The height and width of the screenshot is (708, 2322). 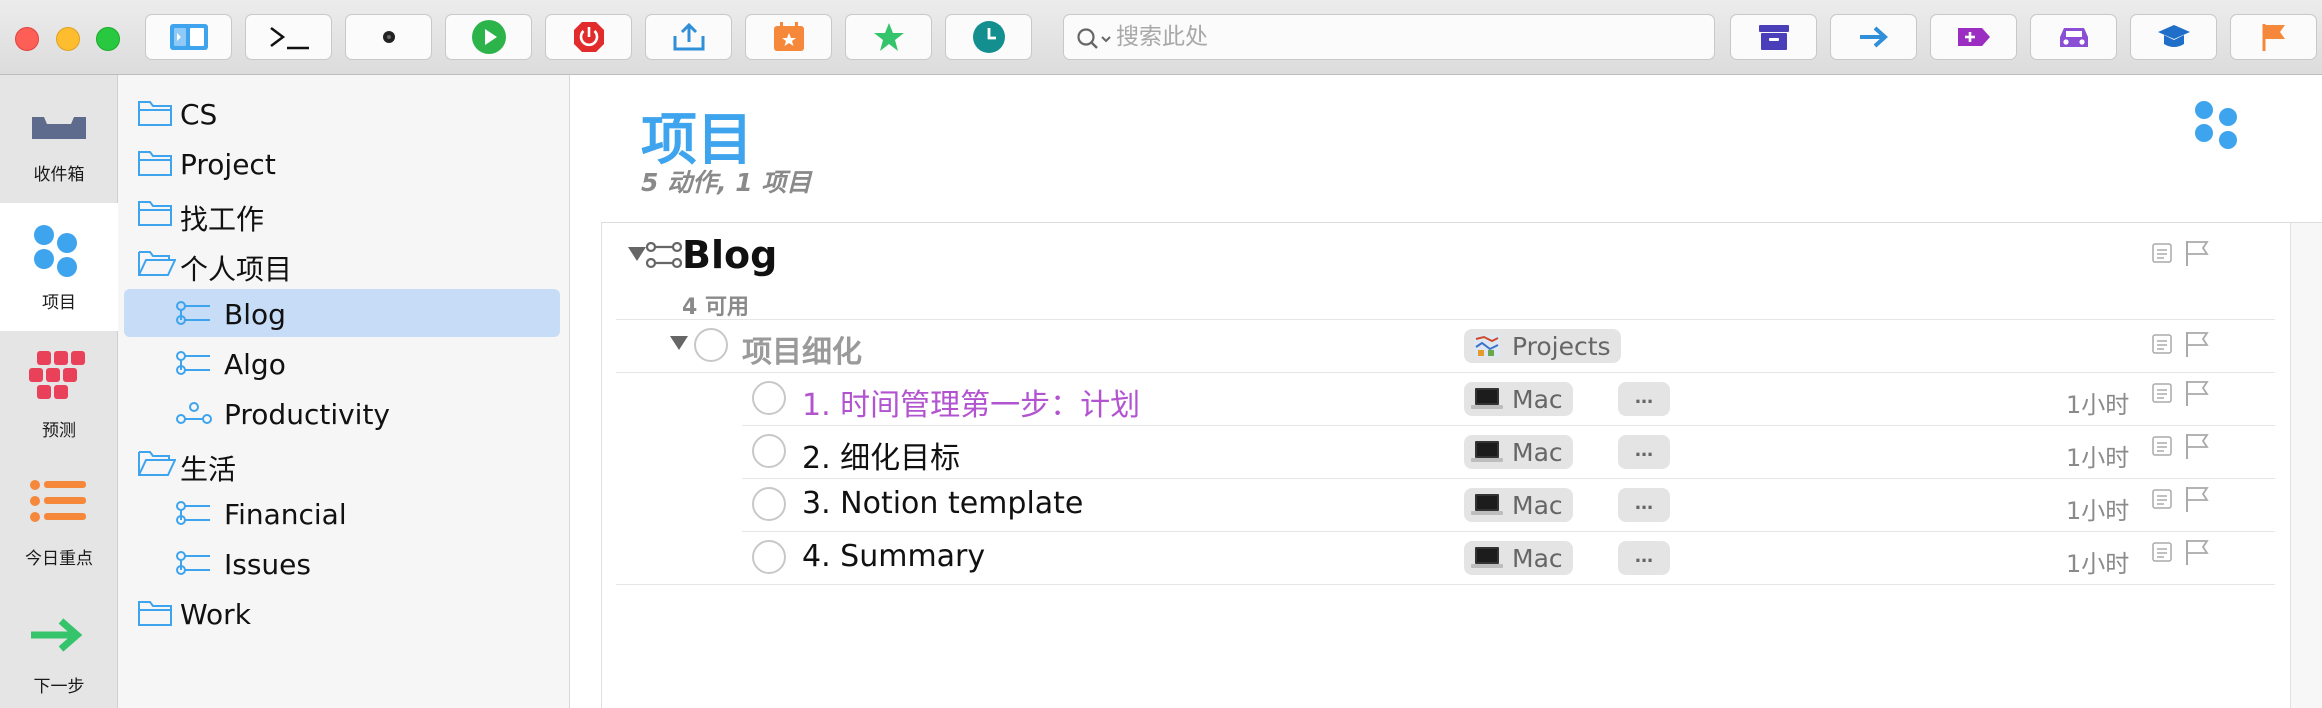 I want to click on window-close-button, so click(x=27, y=39).